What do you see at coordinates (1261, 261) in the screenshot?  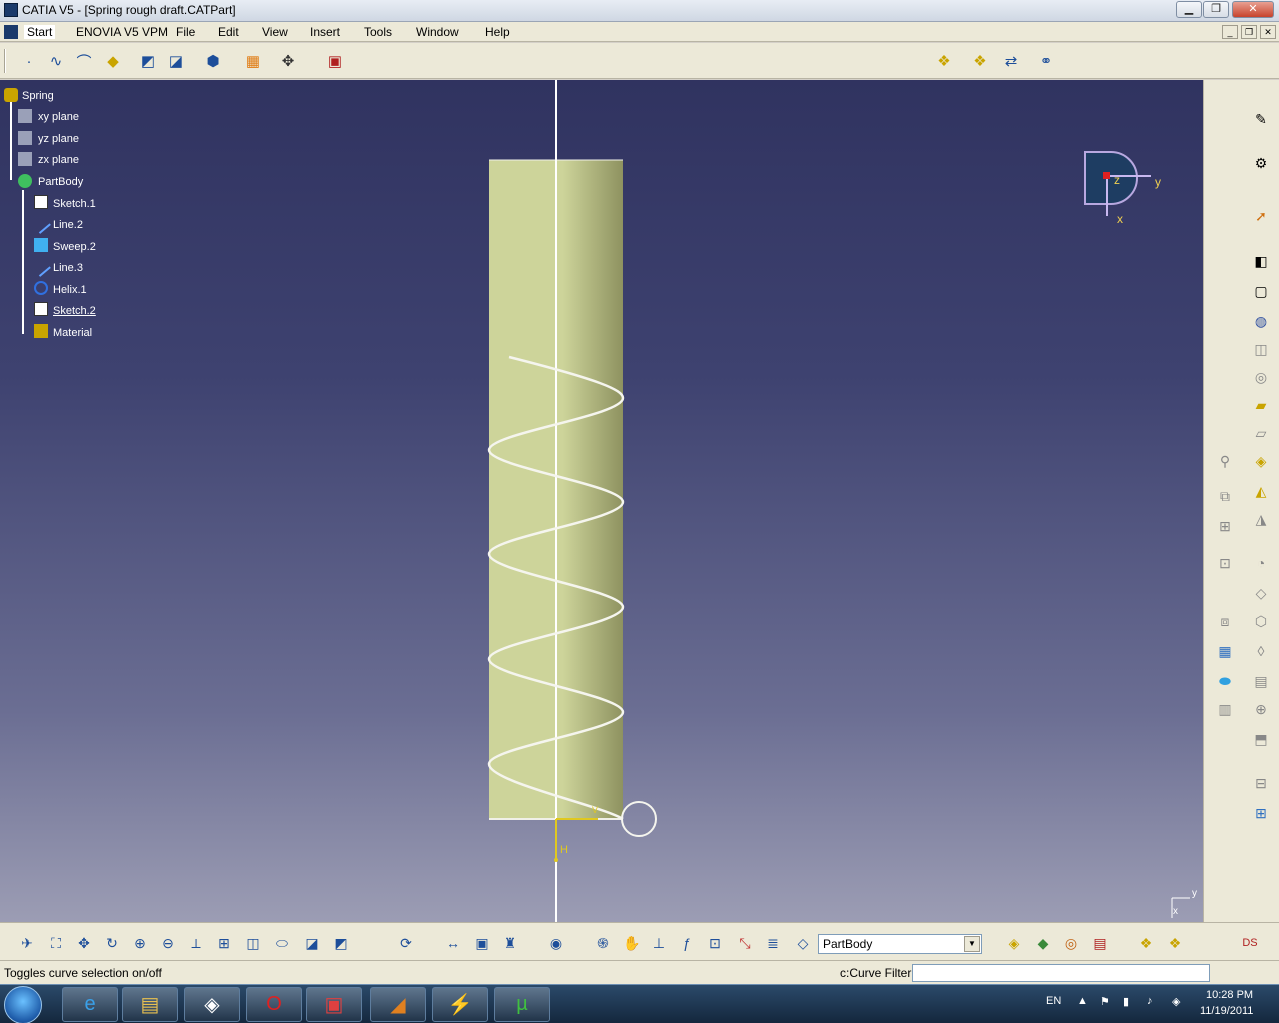 I see `pad-icon: ◧` at bounding box center [1261, 261].